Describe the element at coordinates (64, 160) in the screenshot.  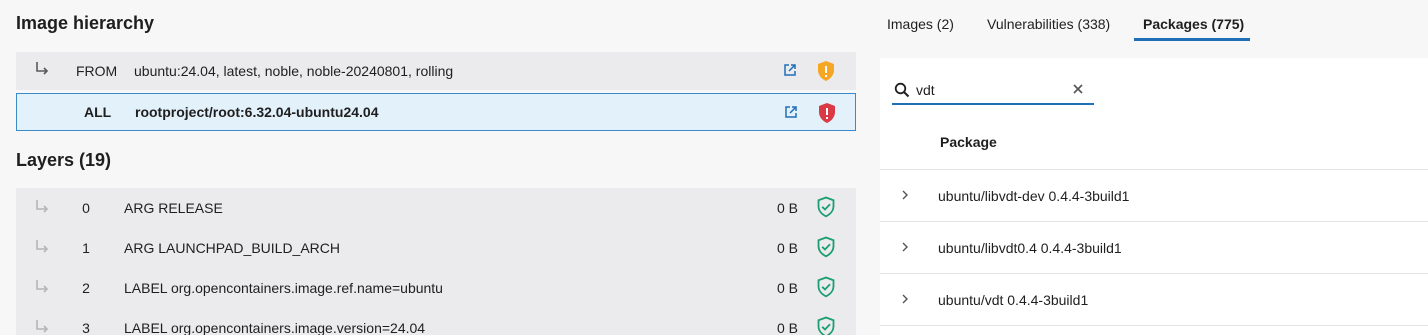
I see `layers-title: Layers (19)` at that location.